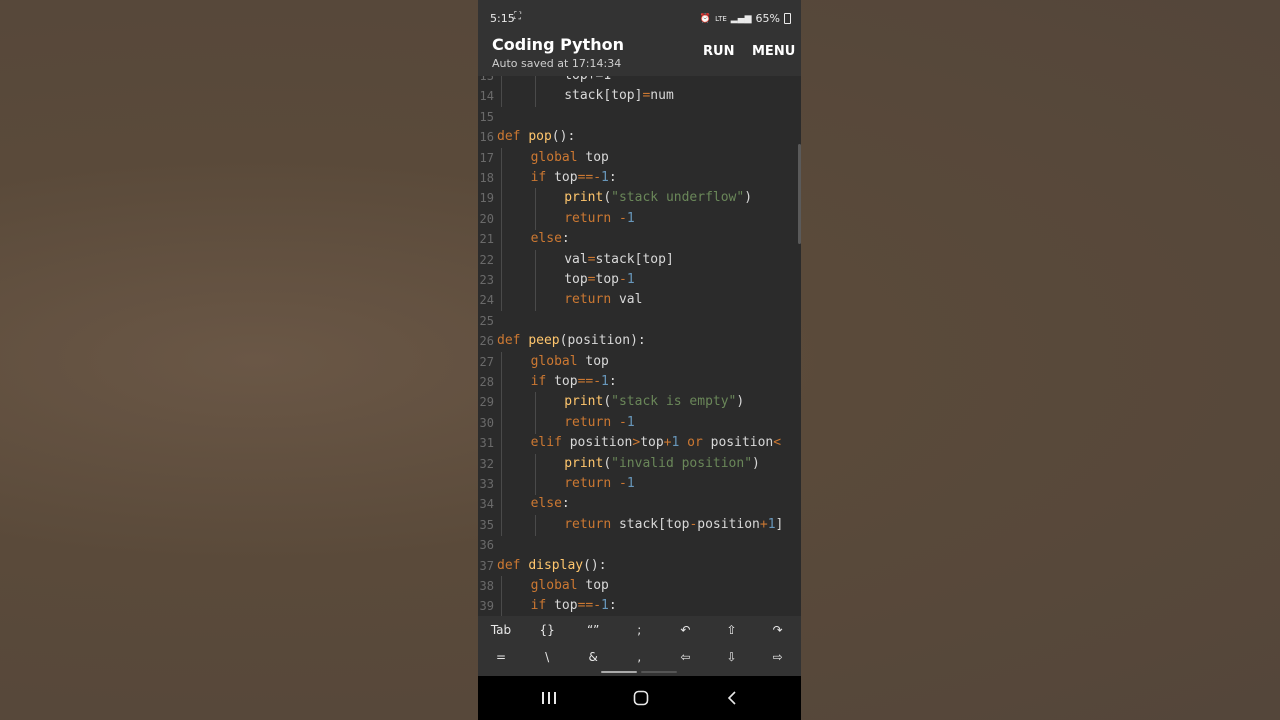  I want to click on code-text: print("stack underflow"), so click(658, 198).